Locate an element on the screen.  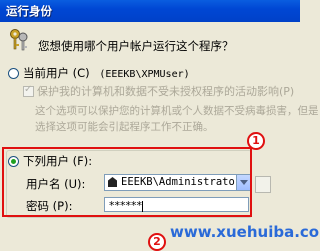
keys-icon is located at coordinates (19, 40).